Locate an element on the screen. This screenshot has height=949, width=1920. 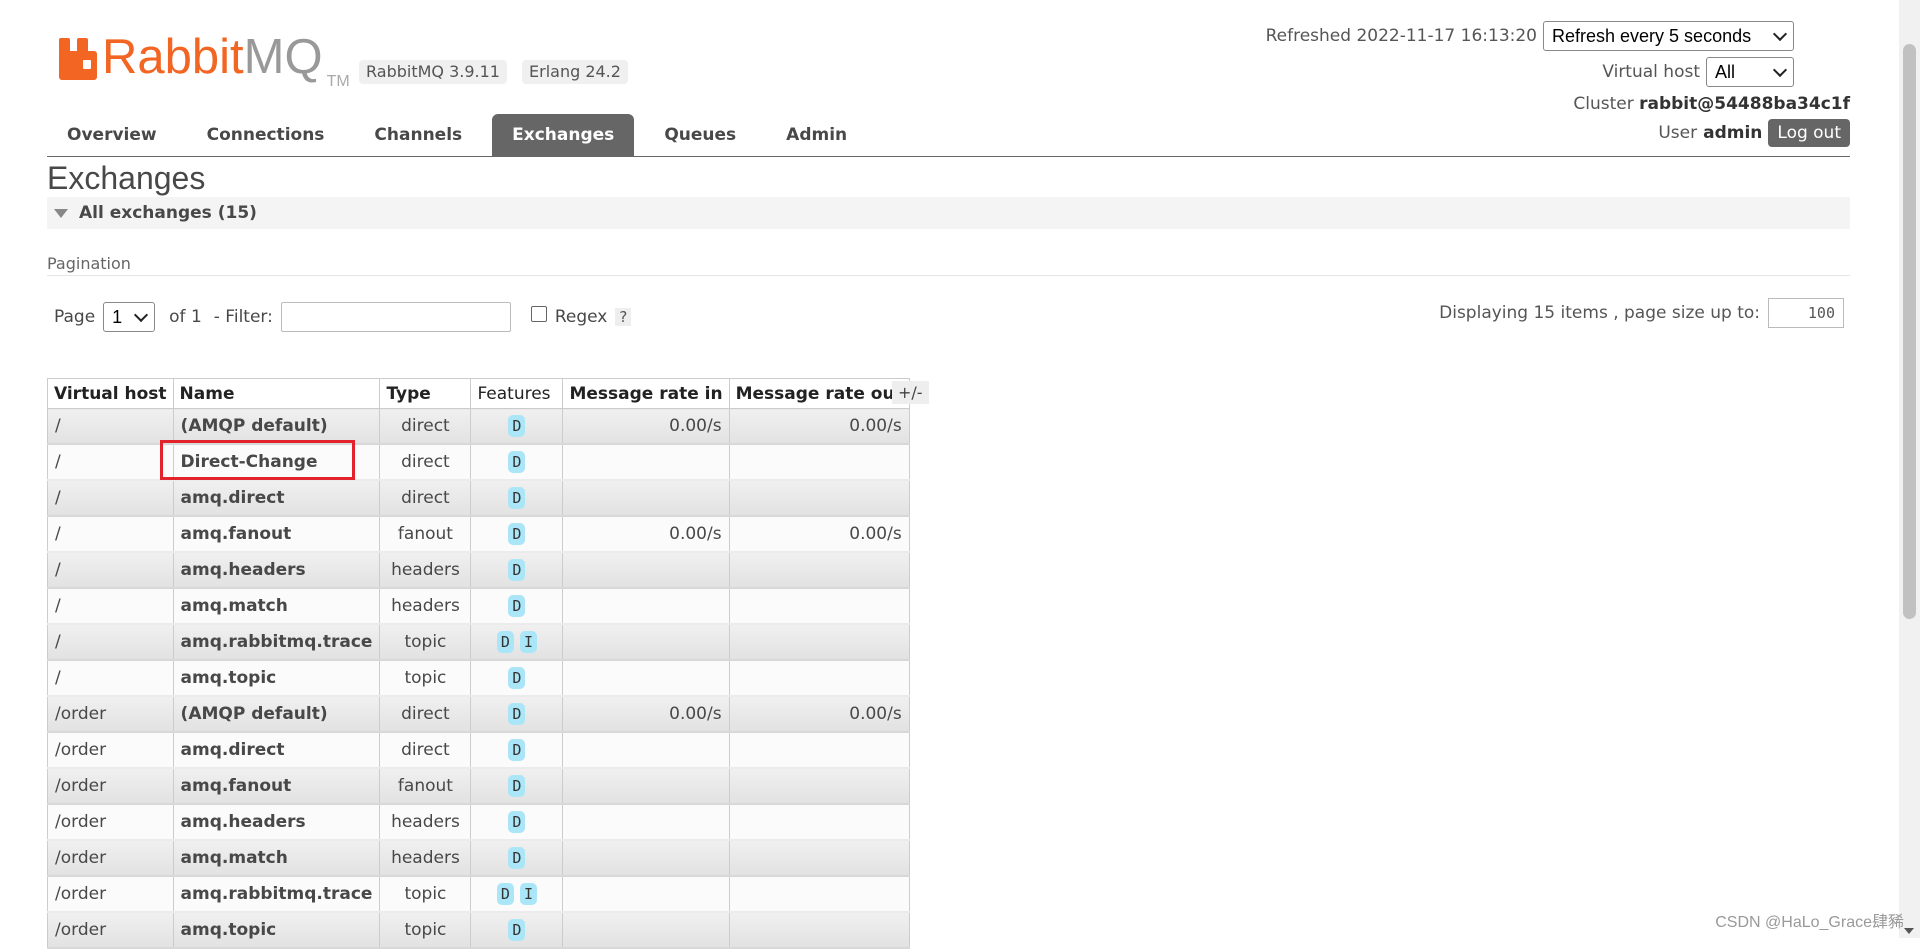
table-row: /order amq.match headers D is located at coordinates (478, 858).